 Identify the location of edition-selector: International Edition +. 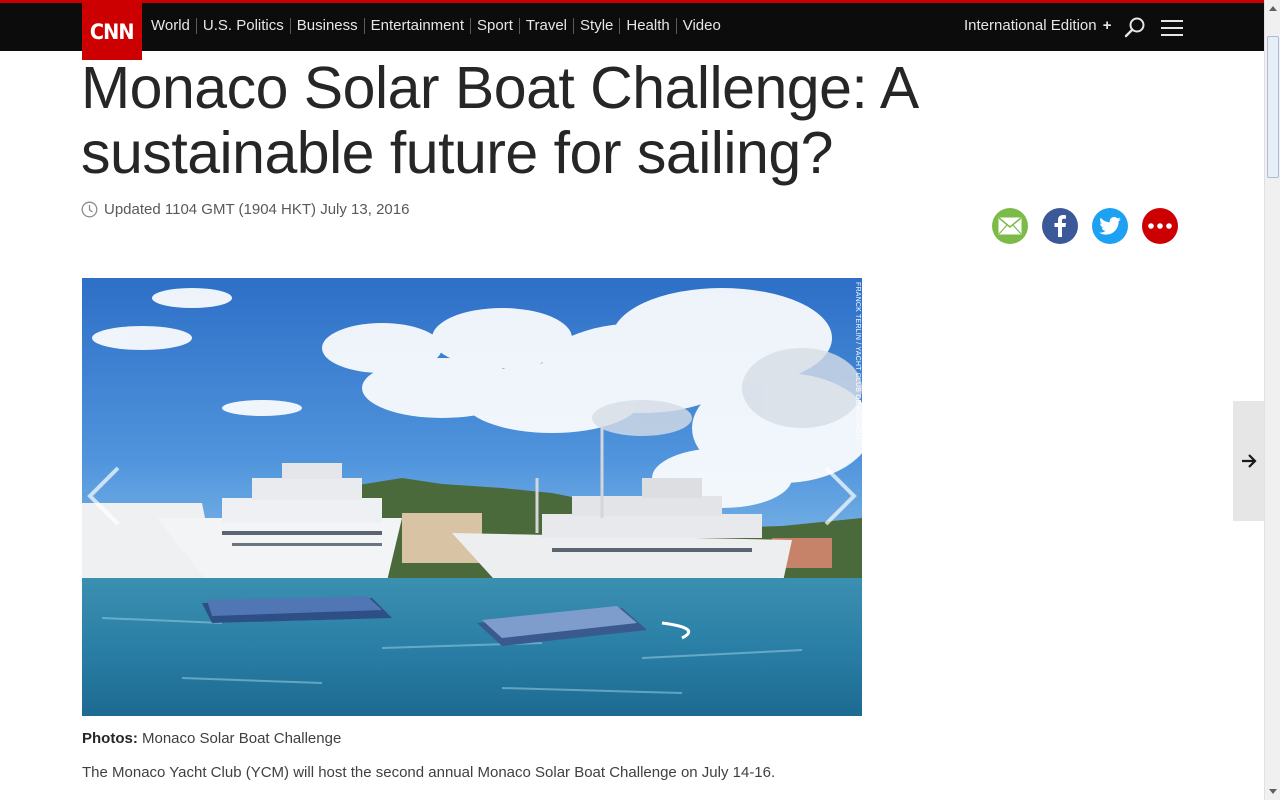
(1038, 25).